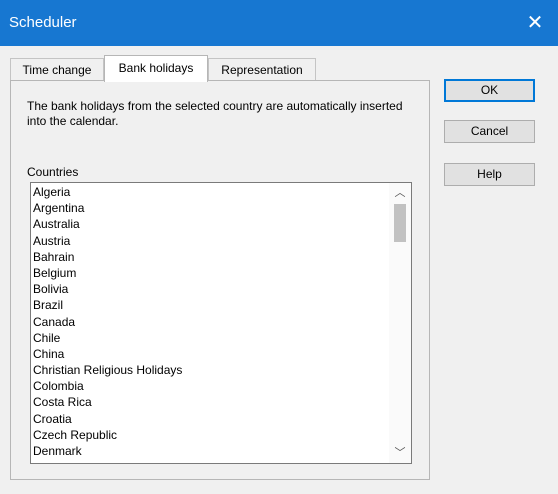 The width and height of the screenshot is (558, 494). I want to click on list-item: Croatia, so click(210, 419).